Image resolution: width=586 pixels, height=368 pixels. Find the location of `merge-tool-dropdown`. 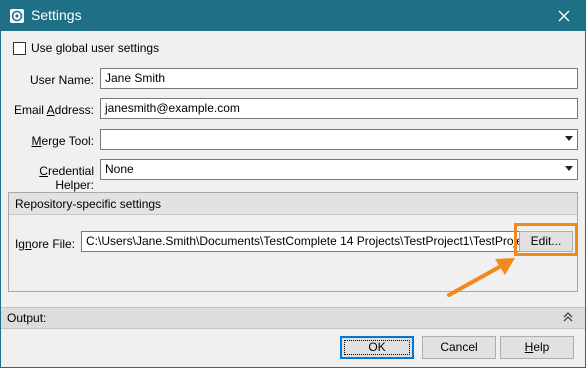

merge-tool-dropdown is located at coordinates (339, 139).